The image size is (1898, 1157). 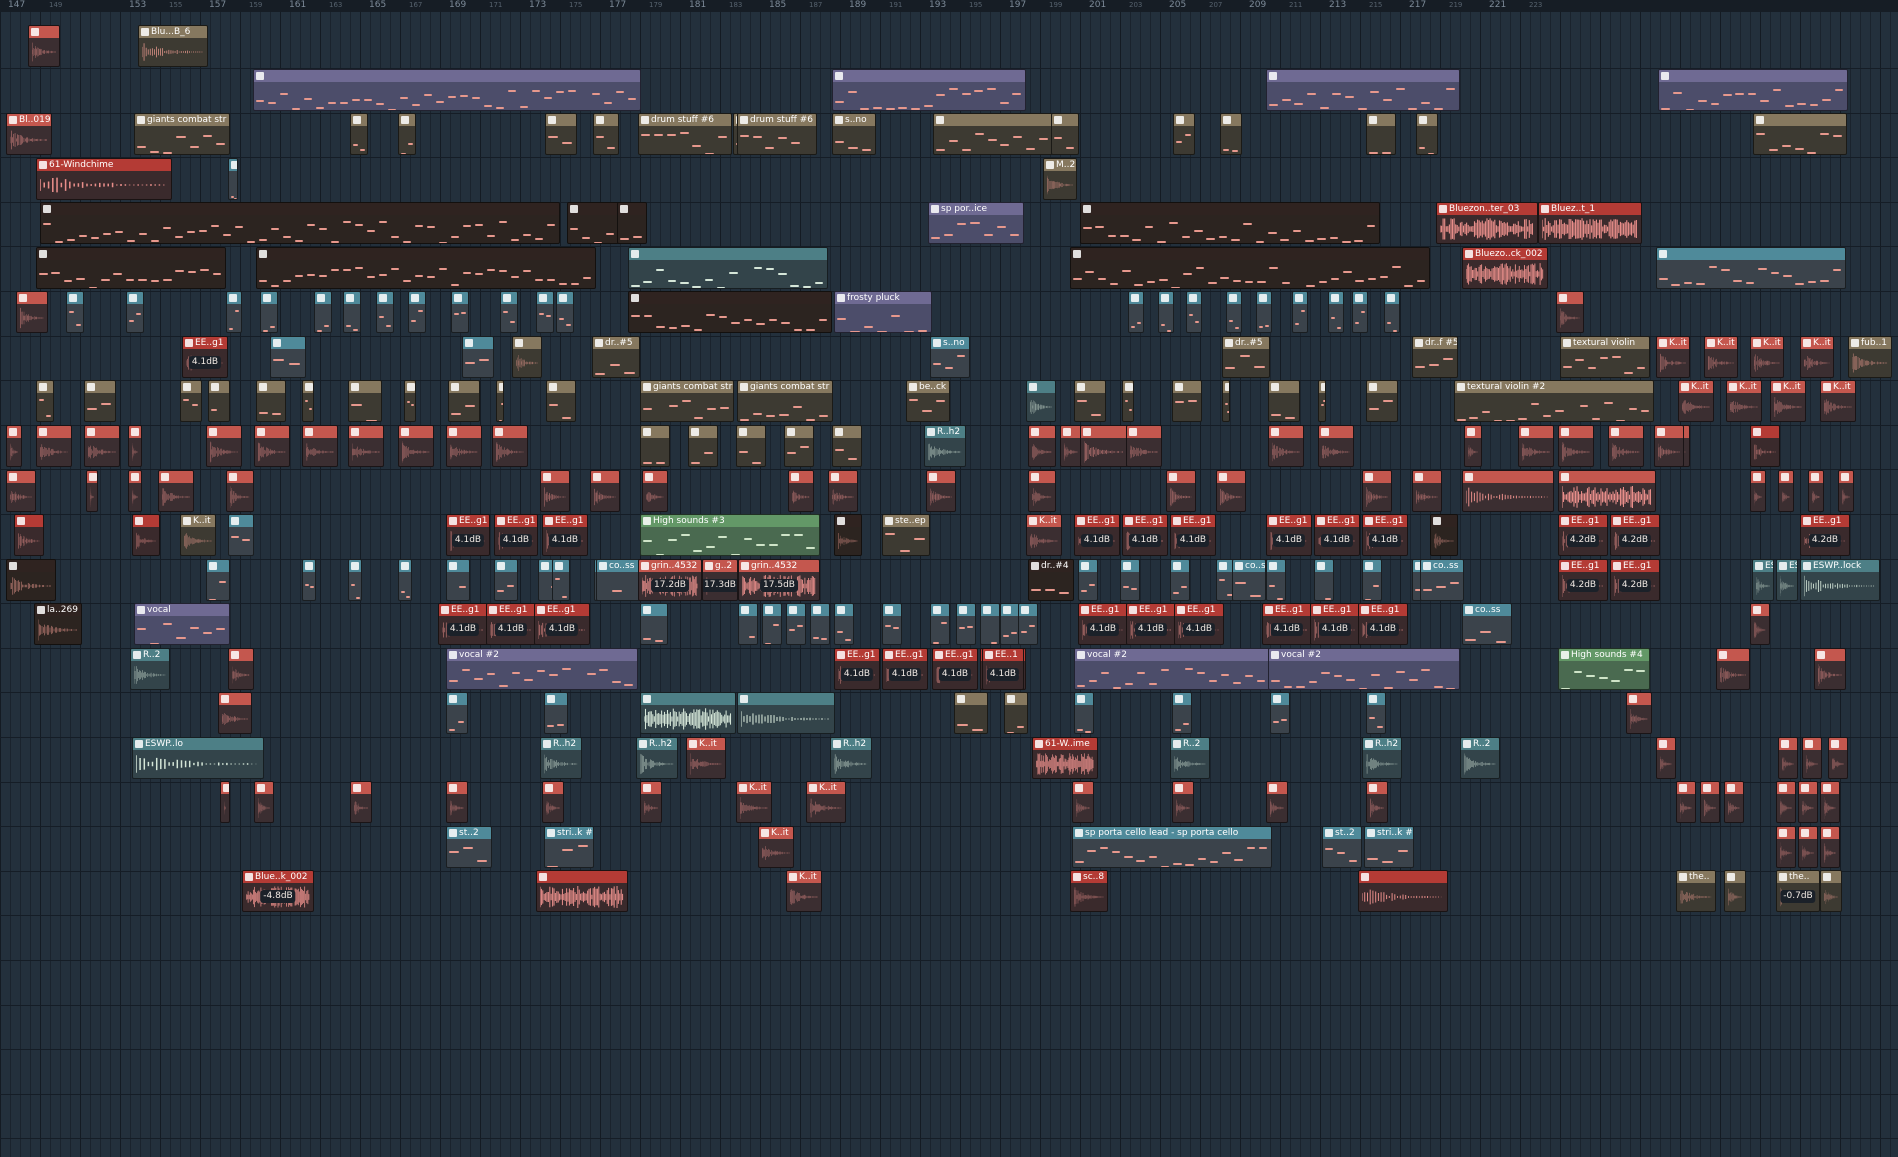 I want to click on pattern-clip: textural violin #2, so click(x=1554, y=401).